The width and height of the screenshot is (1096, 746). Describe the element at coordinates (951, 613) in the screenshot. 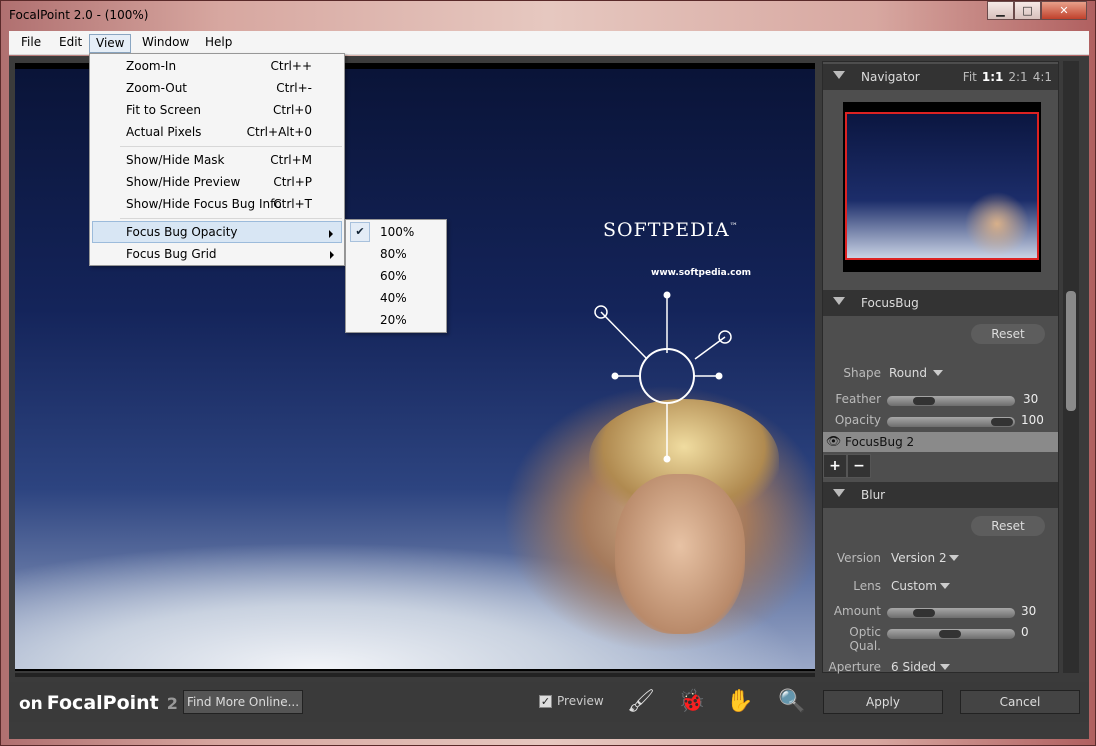

I see `amount-slider` at that location.